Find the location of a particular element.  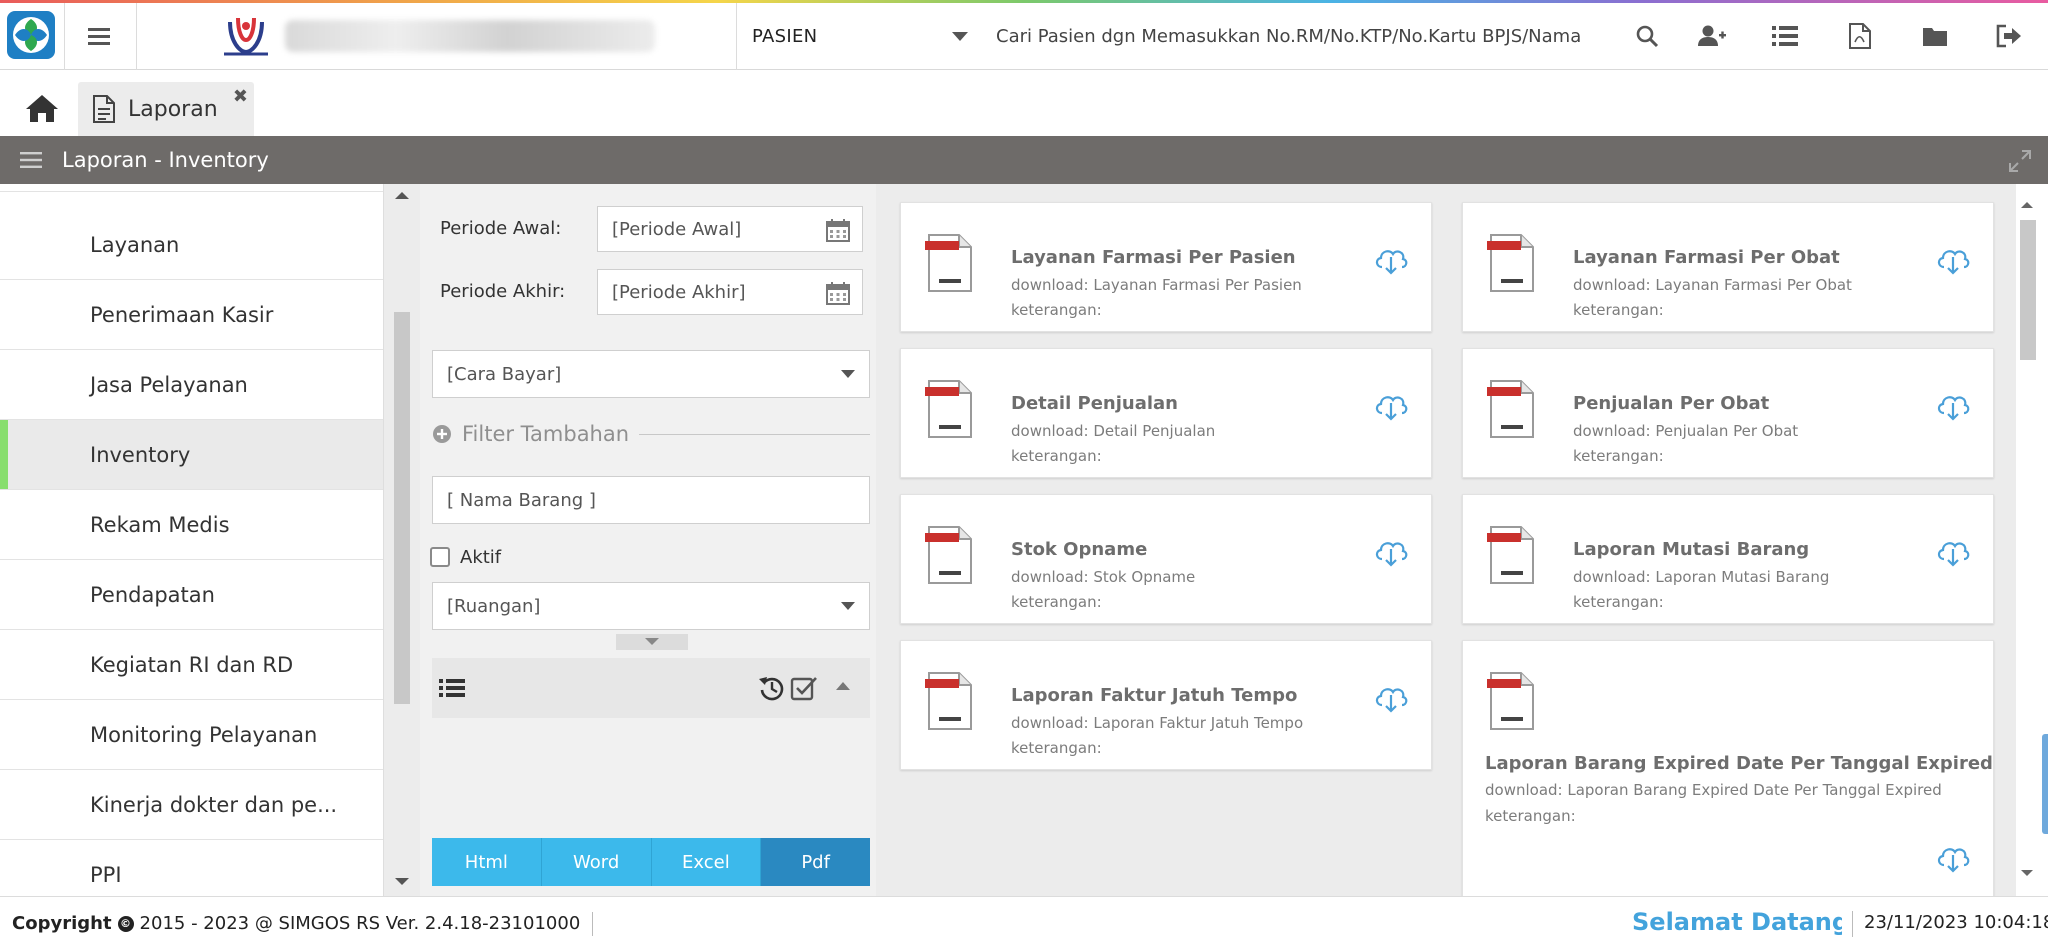

cara-bayar-value: [Cara Bayar] is located at coordinates (504, 374).